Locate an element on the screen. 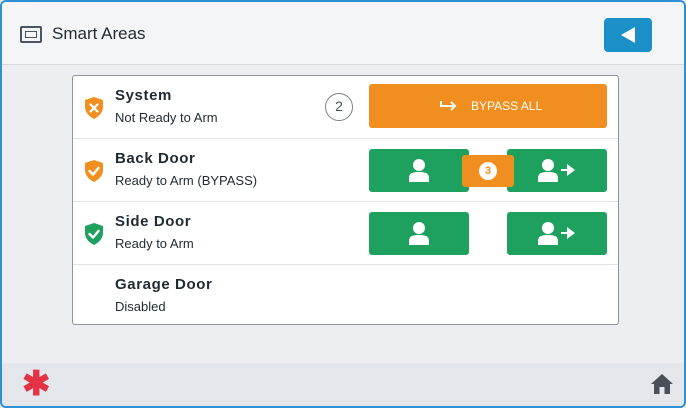  back-button is located at coordinates (628, 35).